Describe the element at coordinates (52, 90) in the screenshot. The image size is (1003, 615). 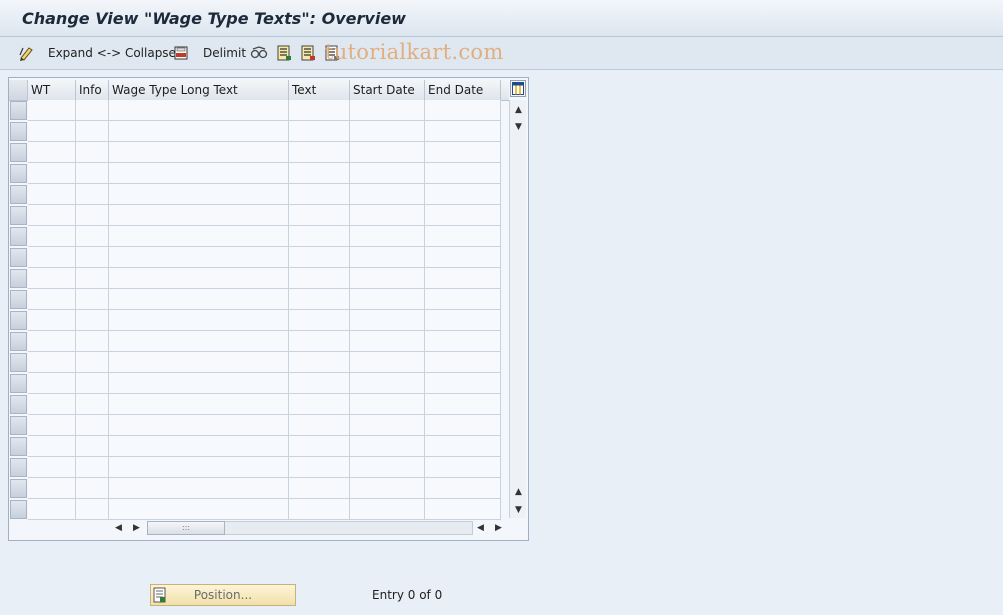
I see `column-header-wt: WT` at that location.